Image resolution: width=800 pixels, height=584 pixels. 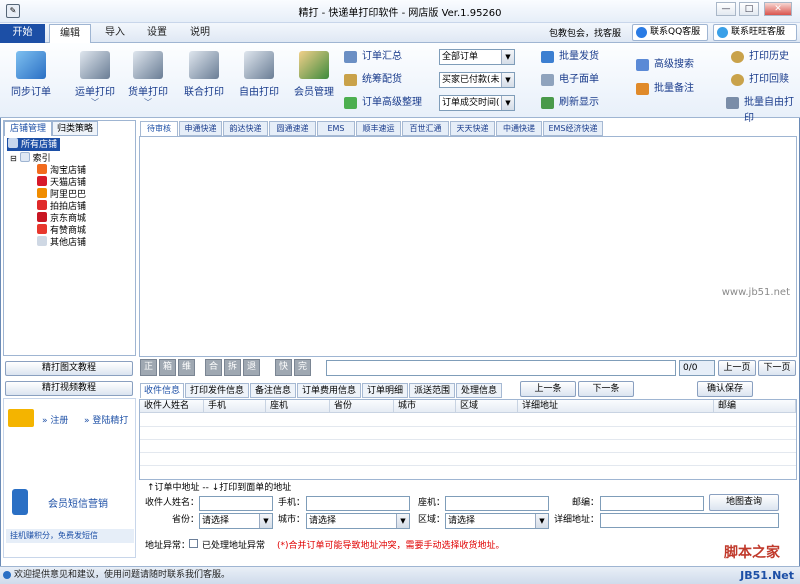 I want to click on register-link: » 注册, so click(x=55, y=419).